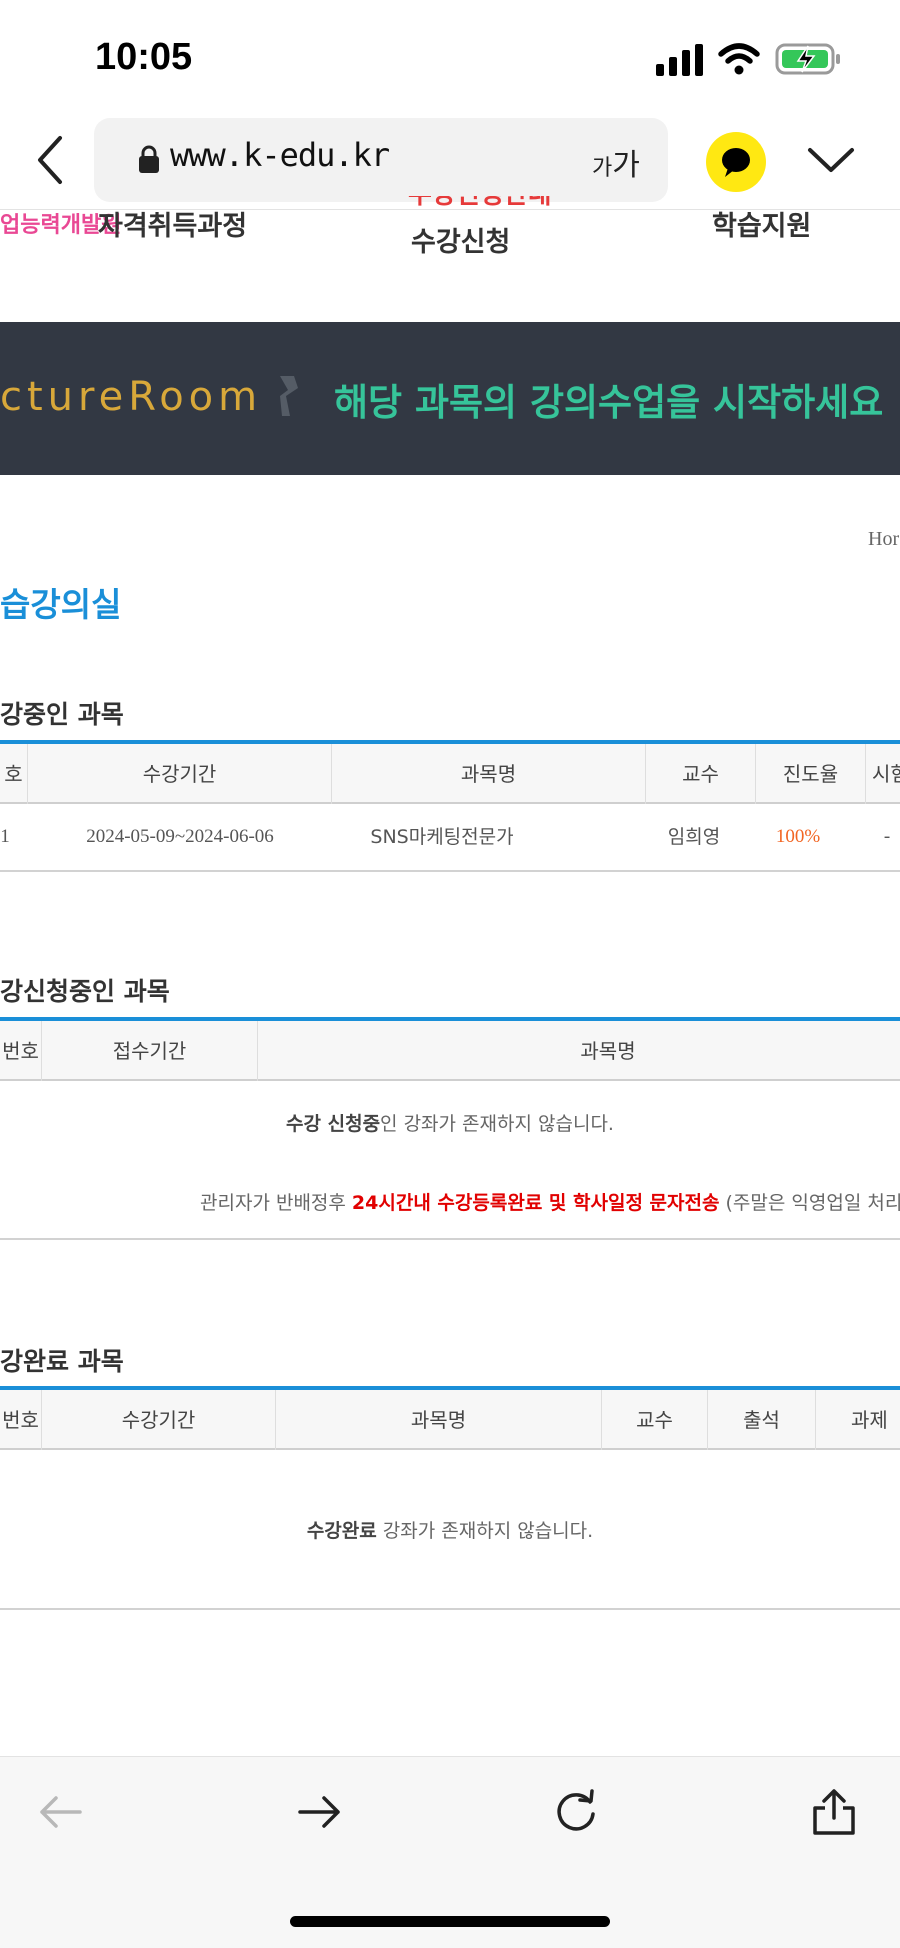 The height and width of the screenshot is (1948, 900). What do you see at coordinates (807, 59) in the screenshot?
I see `battery-charging-icon` at bounding box center [807, 59].